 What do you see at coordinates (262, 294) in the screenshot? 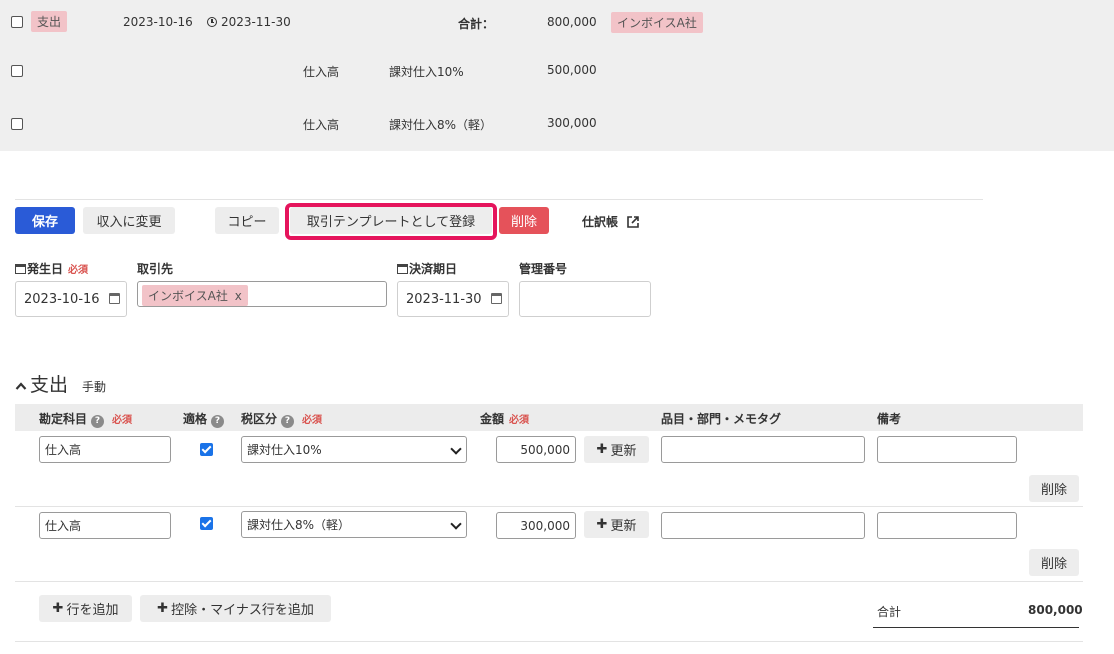
I see `partner-select: インボイスA社 x` at bounding box center [262, 294].